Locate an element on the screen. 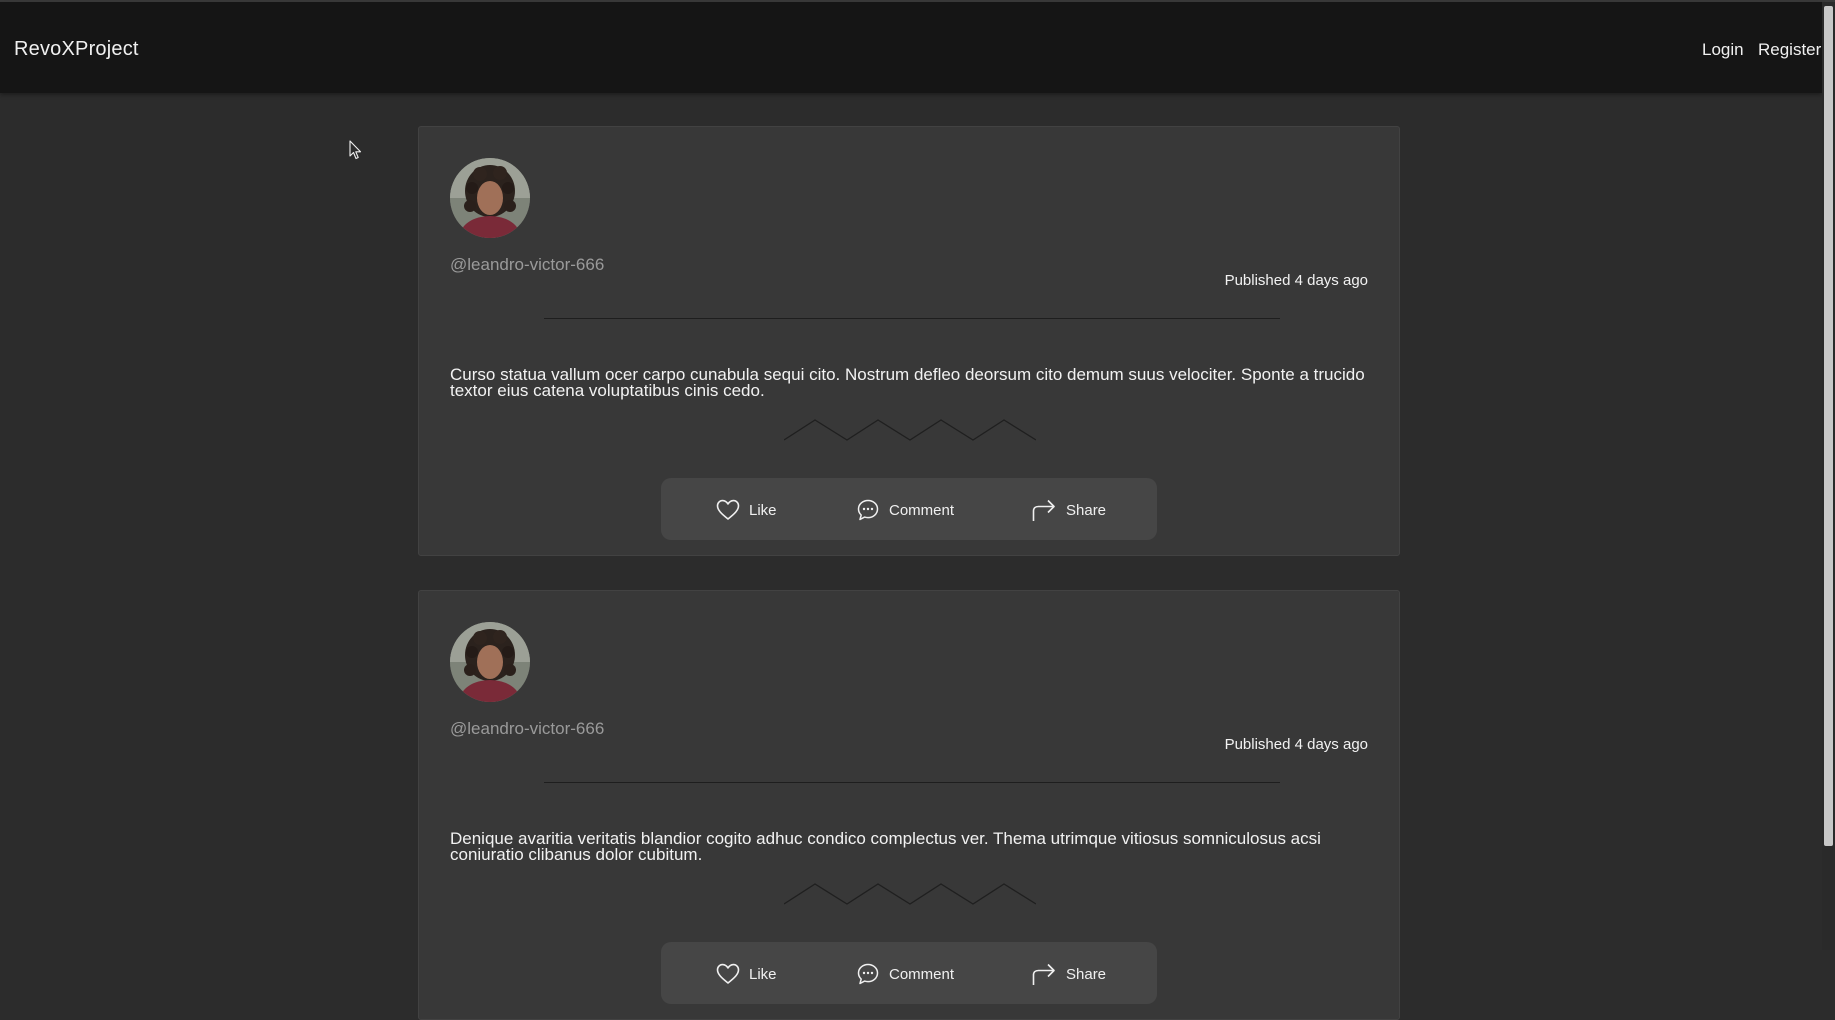  brand-logo-text: RevoXProject is located at coordinates (76, 49).